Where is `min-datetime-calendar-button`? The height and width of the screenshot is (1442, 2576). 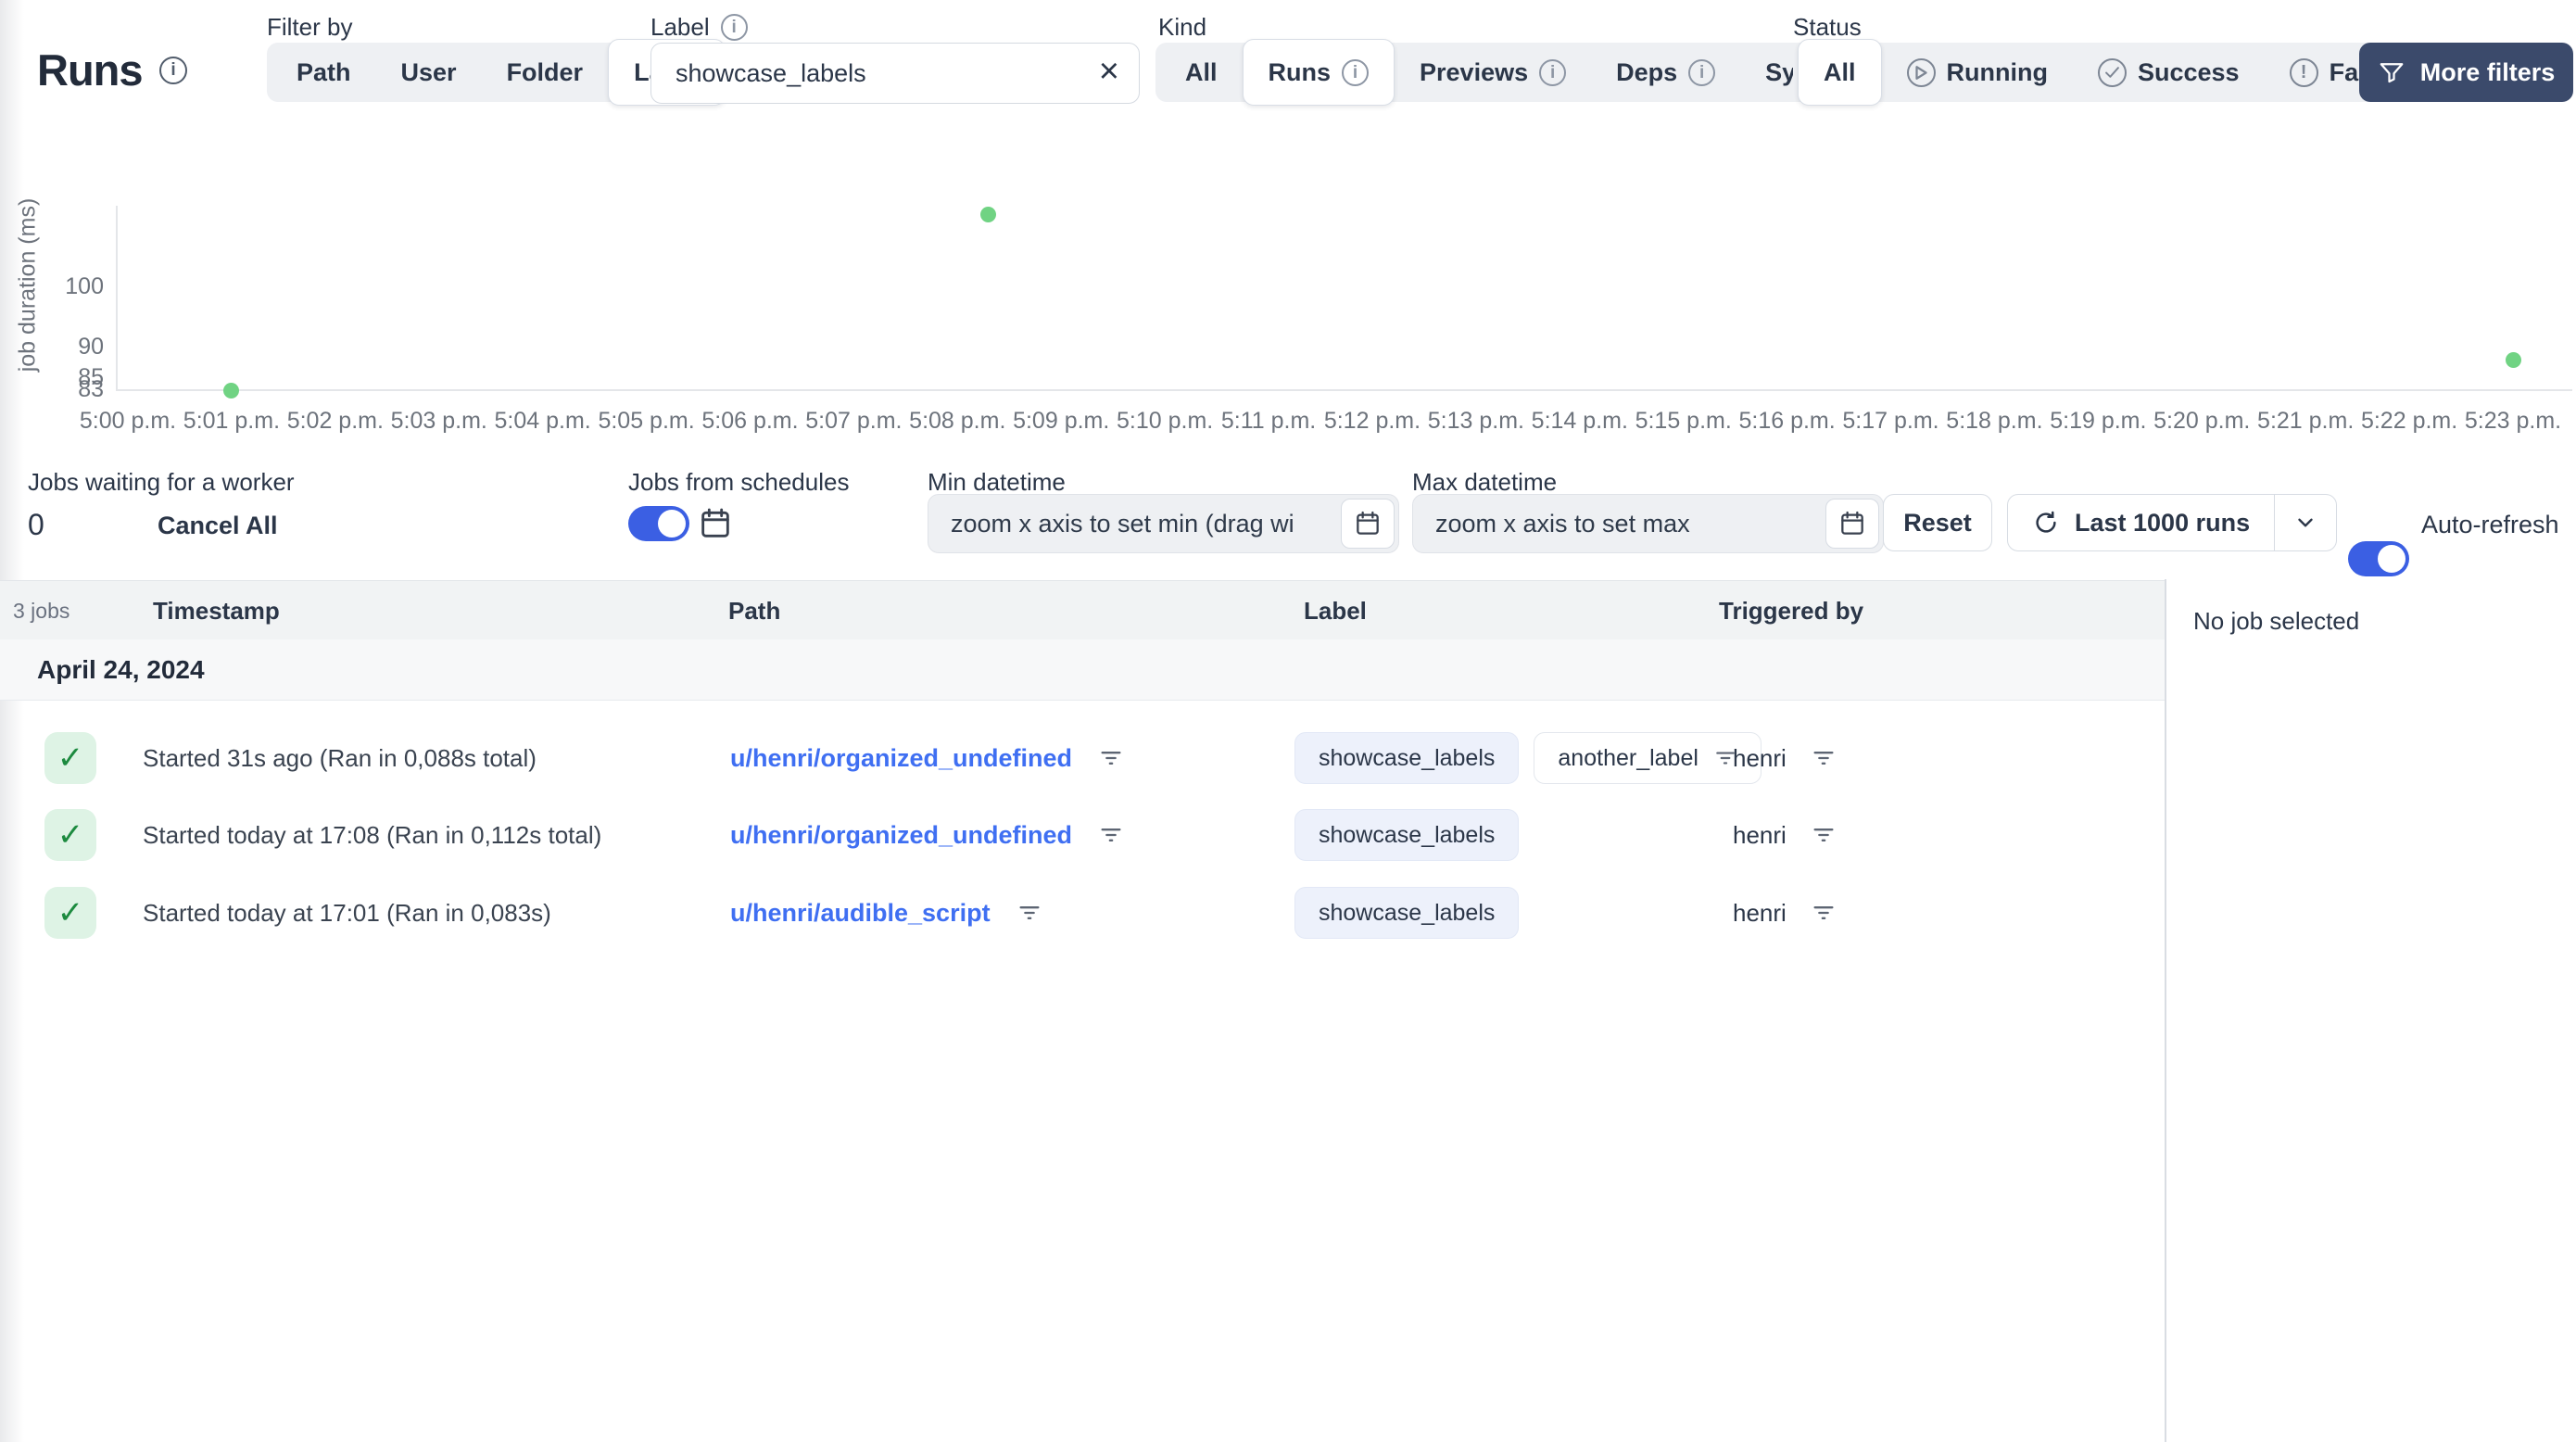
min-datetime-calendar-button is located at coordinates (1368, 524).